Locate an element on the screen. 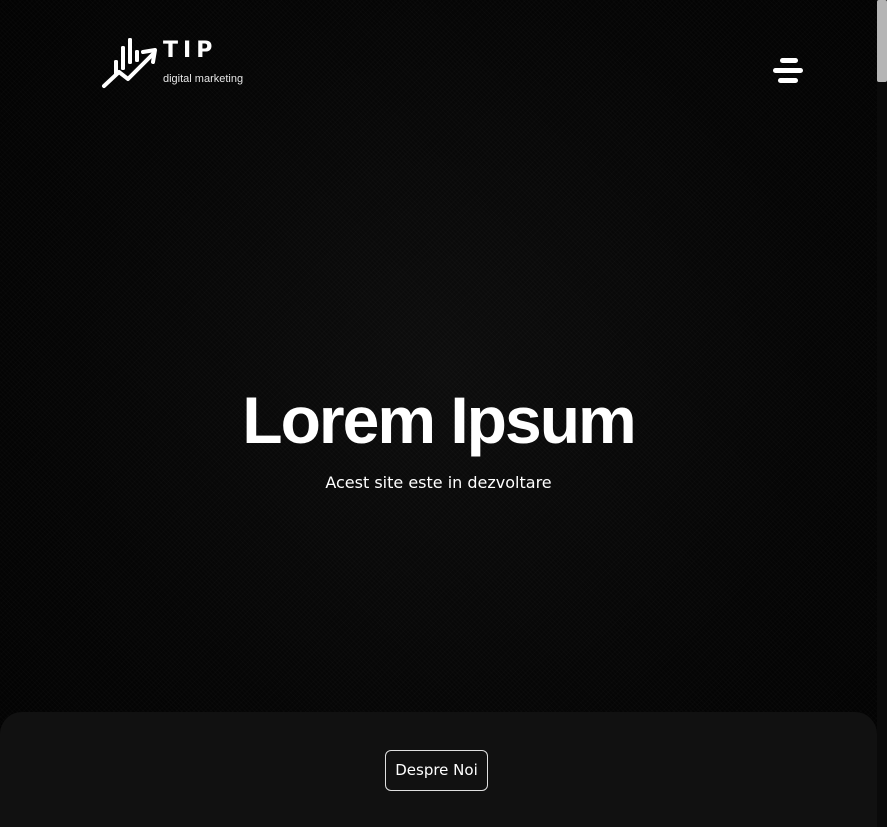 This screenshot has height=827, width=887. hero-subtitle: Acest site este in dezvoltare is located at coordinates (438, 482).